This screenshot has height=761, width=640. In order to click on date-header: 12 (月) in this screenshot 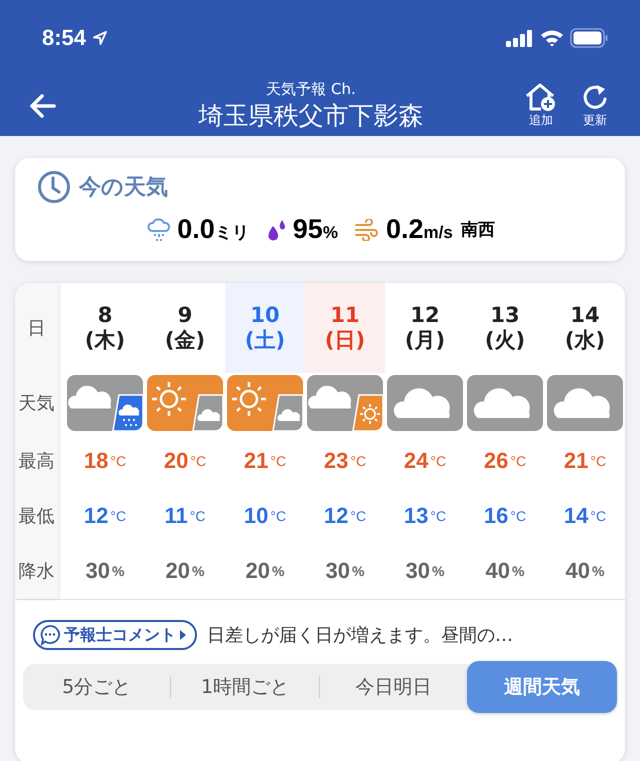, I will do `click(425, 328)`.